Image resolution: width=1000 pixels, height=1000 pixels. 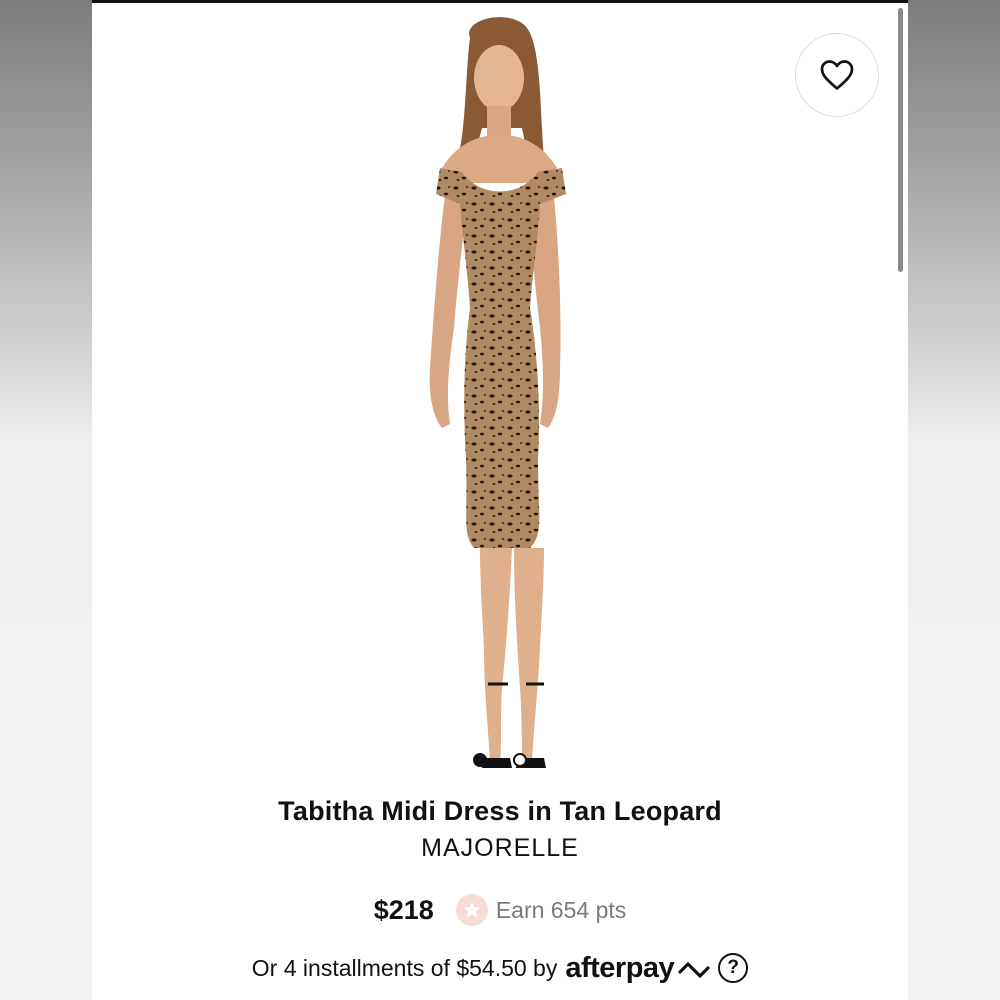 I want to click on rewards-points: Earn 654 pts, so click(x=561, y=909).